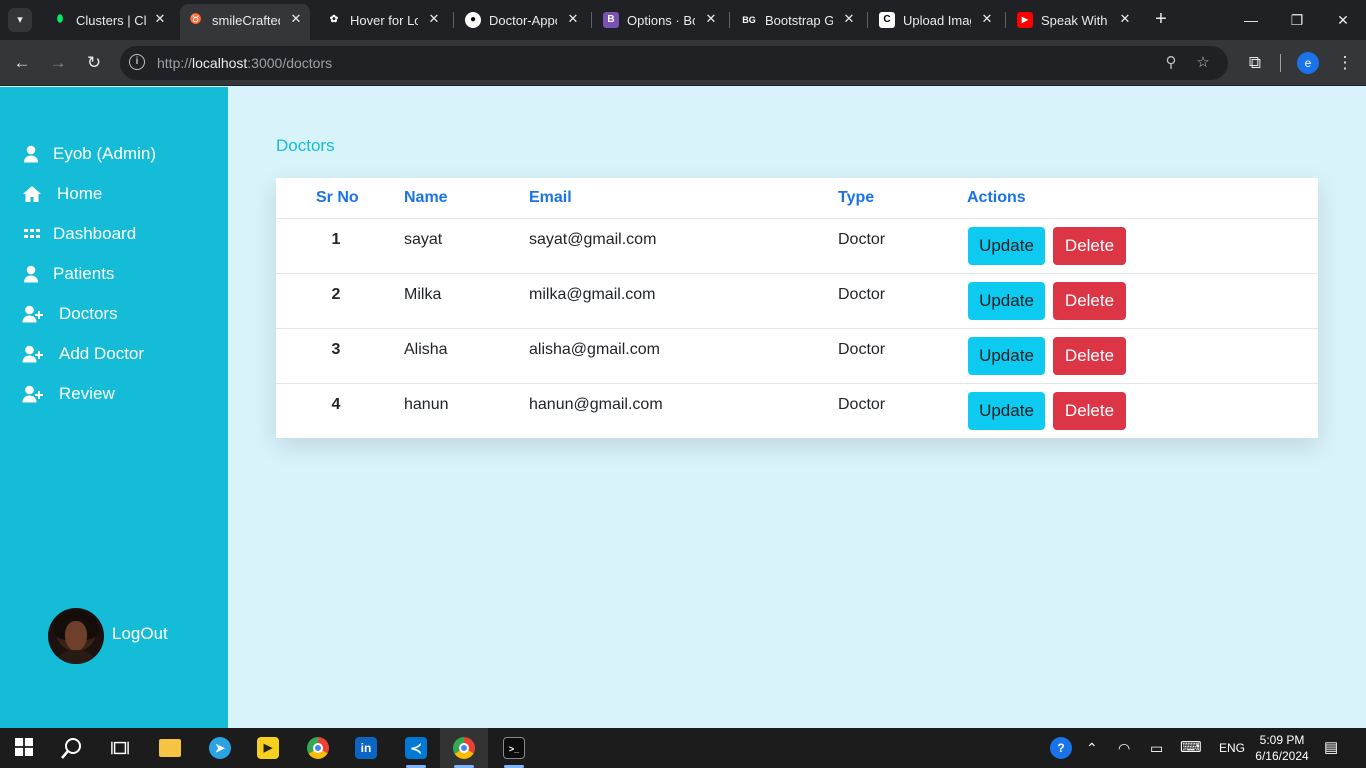 The height and width of the screenshot is (768, 1366). Describe the element at coordinates (1124, 748) in the screenshot. I see `wifi-icon: ◠` at that location.